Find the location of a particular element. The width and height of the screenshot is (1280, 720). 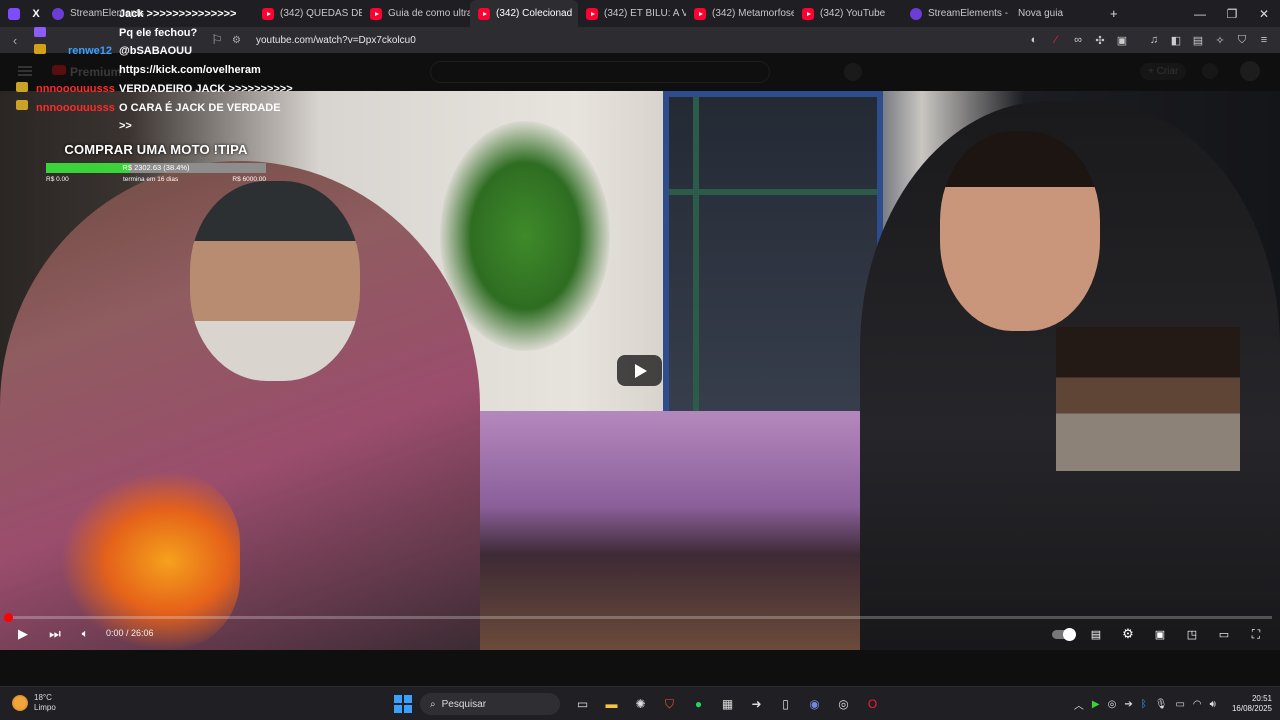

clock: 20:51 16/08/2025 is located at coordinates (1252, 704).